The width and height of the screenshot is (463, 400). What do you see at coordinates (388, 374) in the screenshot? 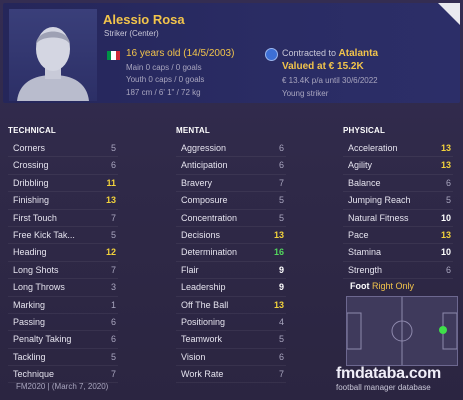
I see `brand-logo: fmdataba.com` at bounding box center [388, 374].